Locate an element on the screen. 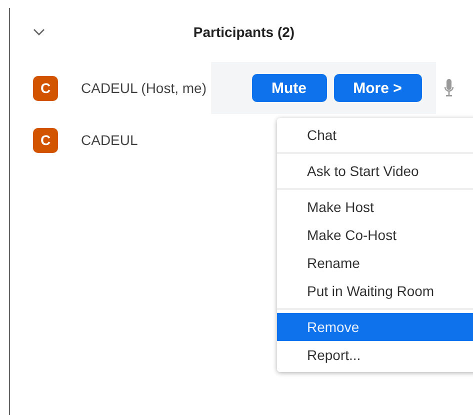  chevron-icon is located at coordinates (39, 32).